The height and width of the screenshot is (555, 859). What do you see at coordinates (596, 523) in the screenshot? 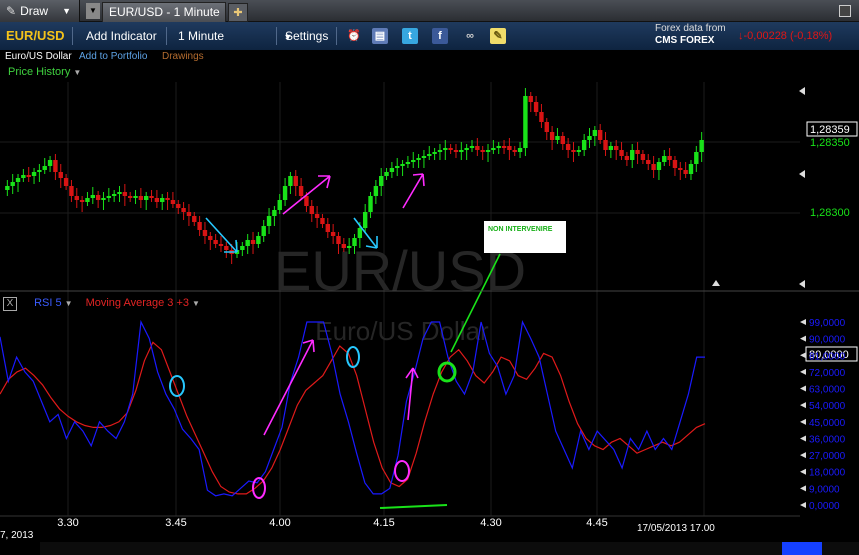
I see `time-tick-label: 4.45` at bounding box center [596, 523].